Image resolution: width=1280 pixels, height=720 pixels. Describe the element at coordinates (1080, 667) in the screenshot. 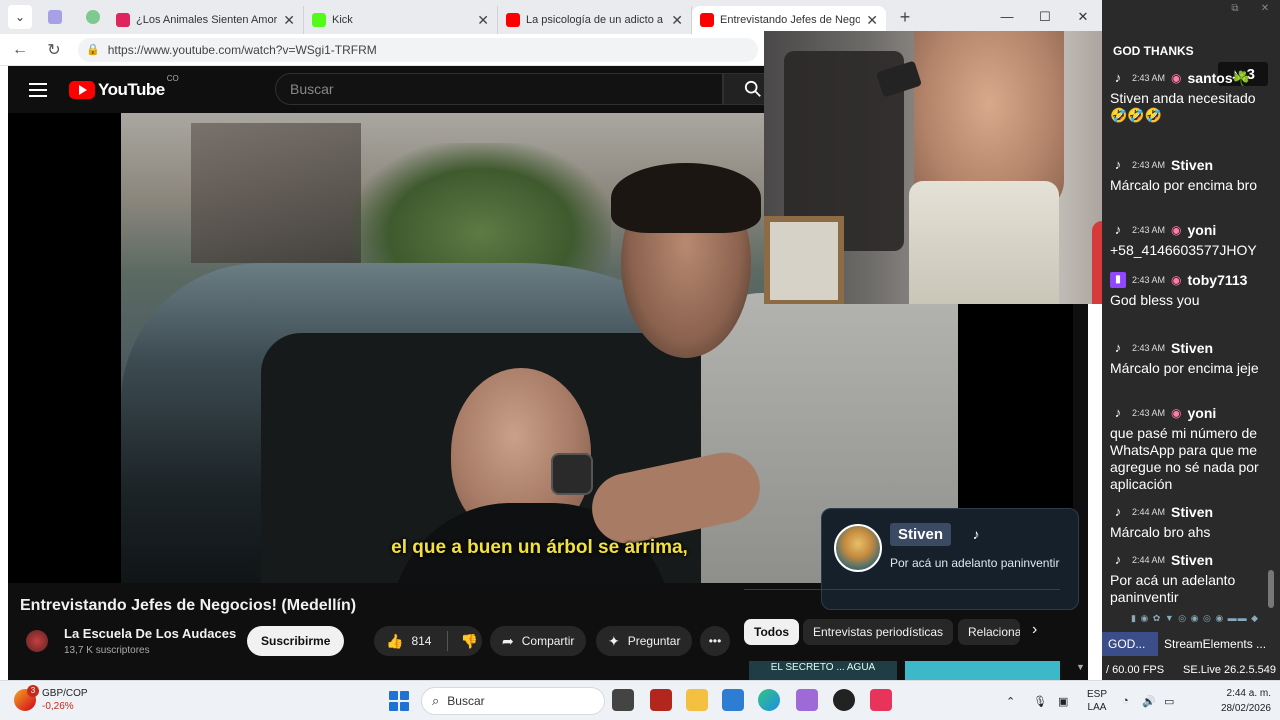

I see `scroll-down-icon: ▼` at that location.